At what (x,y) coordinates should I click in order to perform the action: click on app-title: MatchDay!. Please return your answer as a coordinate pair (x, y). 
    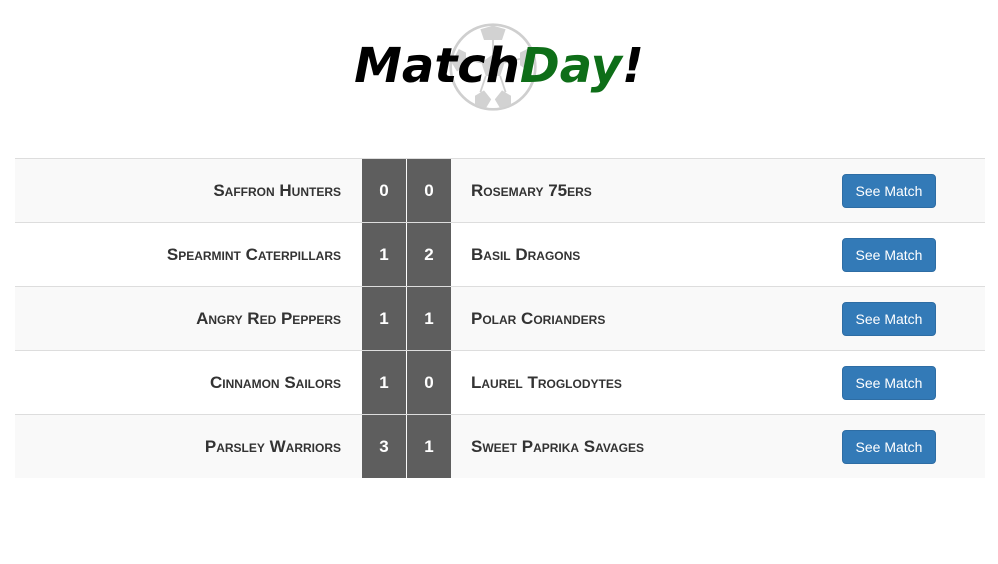
    Looking at the image, I should click on (499, 66).